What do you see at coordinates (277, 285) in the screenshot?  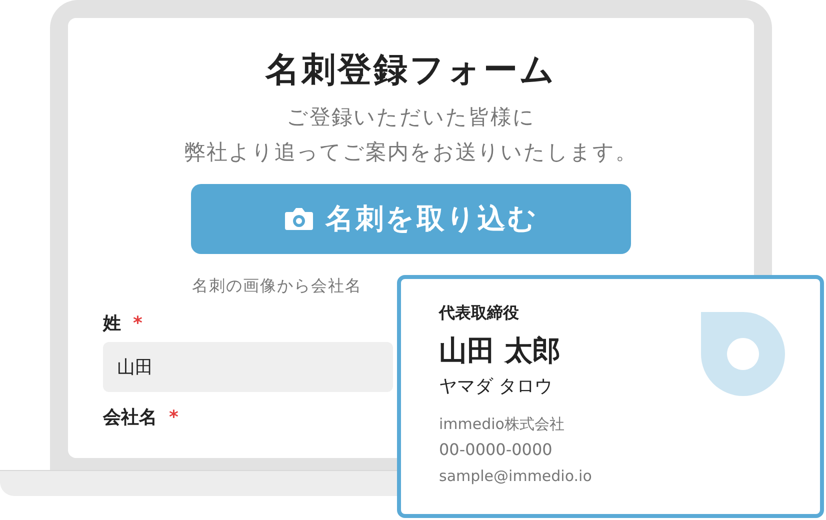 I see `hint-text: 名刺の画像から会社名` at bounding box center [277, 285].